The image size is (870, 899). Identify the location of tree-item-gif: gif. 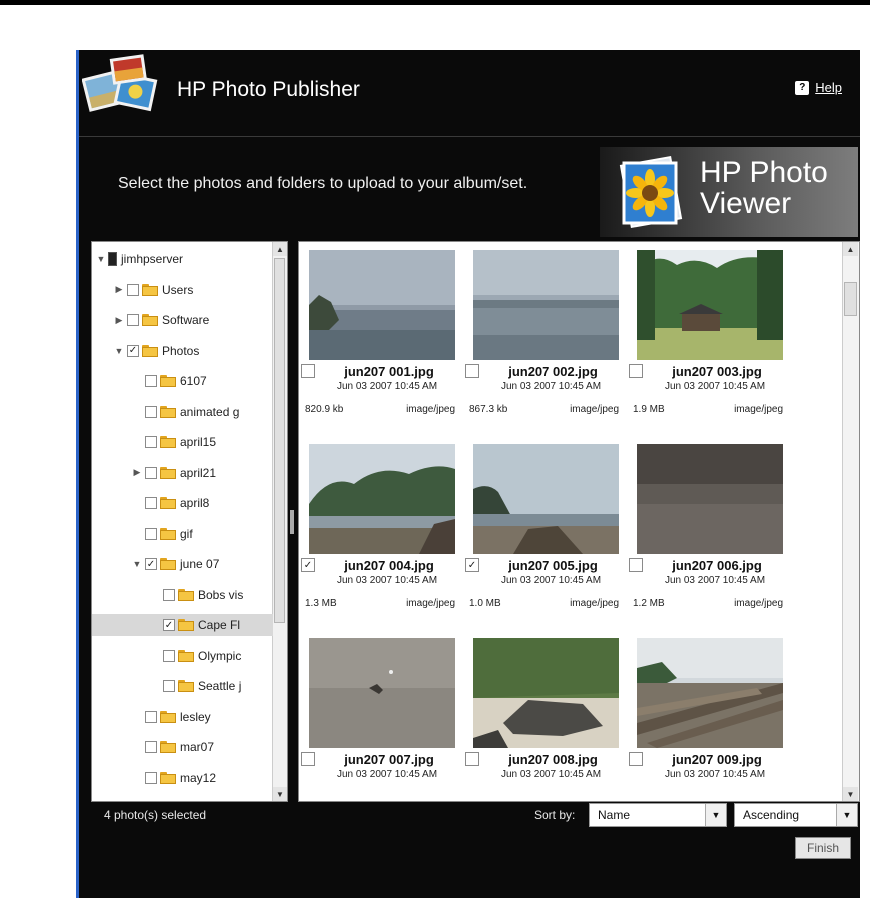
(182, 534).